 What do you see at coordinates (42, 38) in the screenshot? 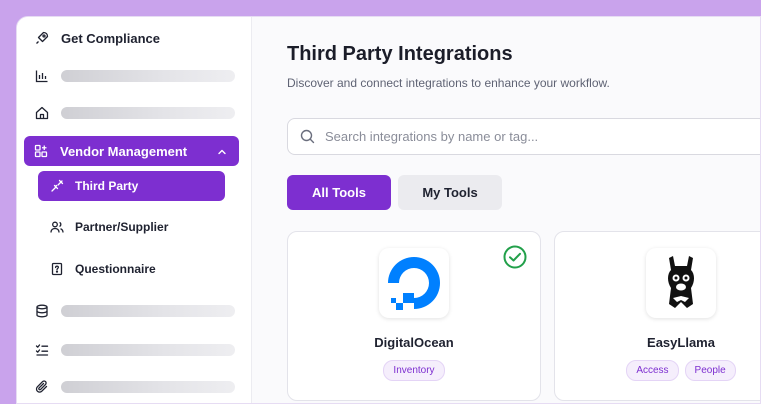
I see `rocket-icon` at bounding box center [42, 38].